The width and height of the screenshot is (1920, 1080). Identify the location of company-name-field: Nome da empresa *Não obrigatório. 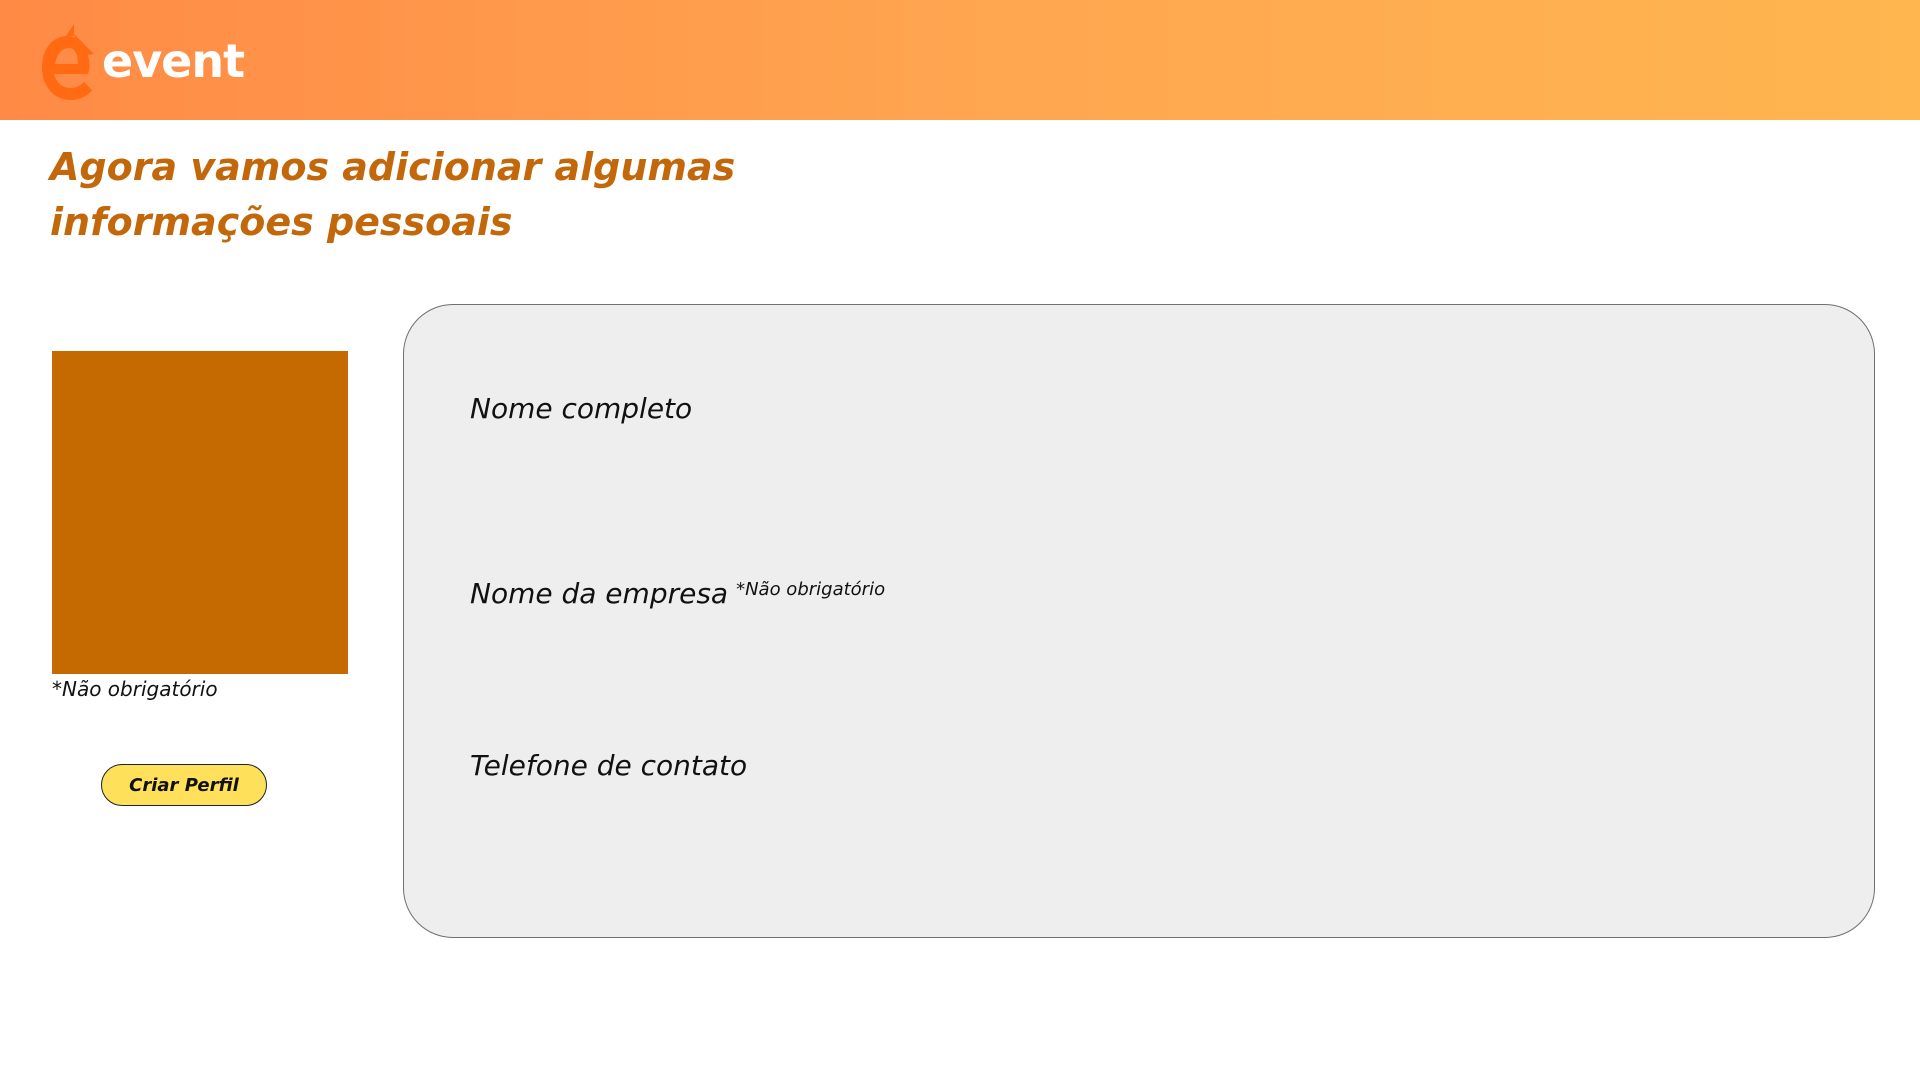
(1140, 621).